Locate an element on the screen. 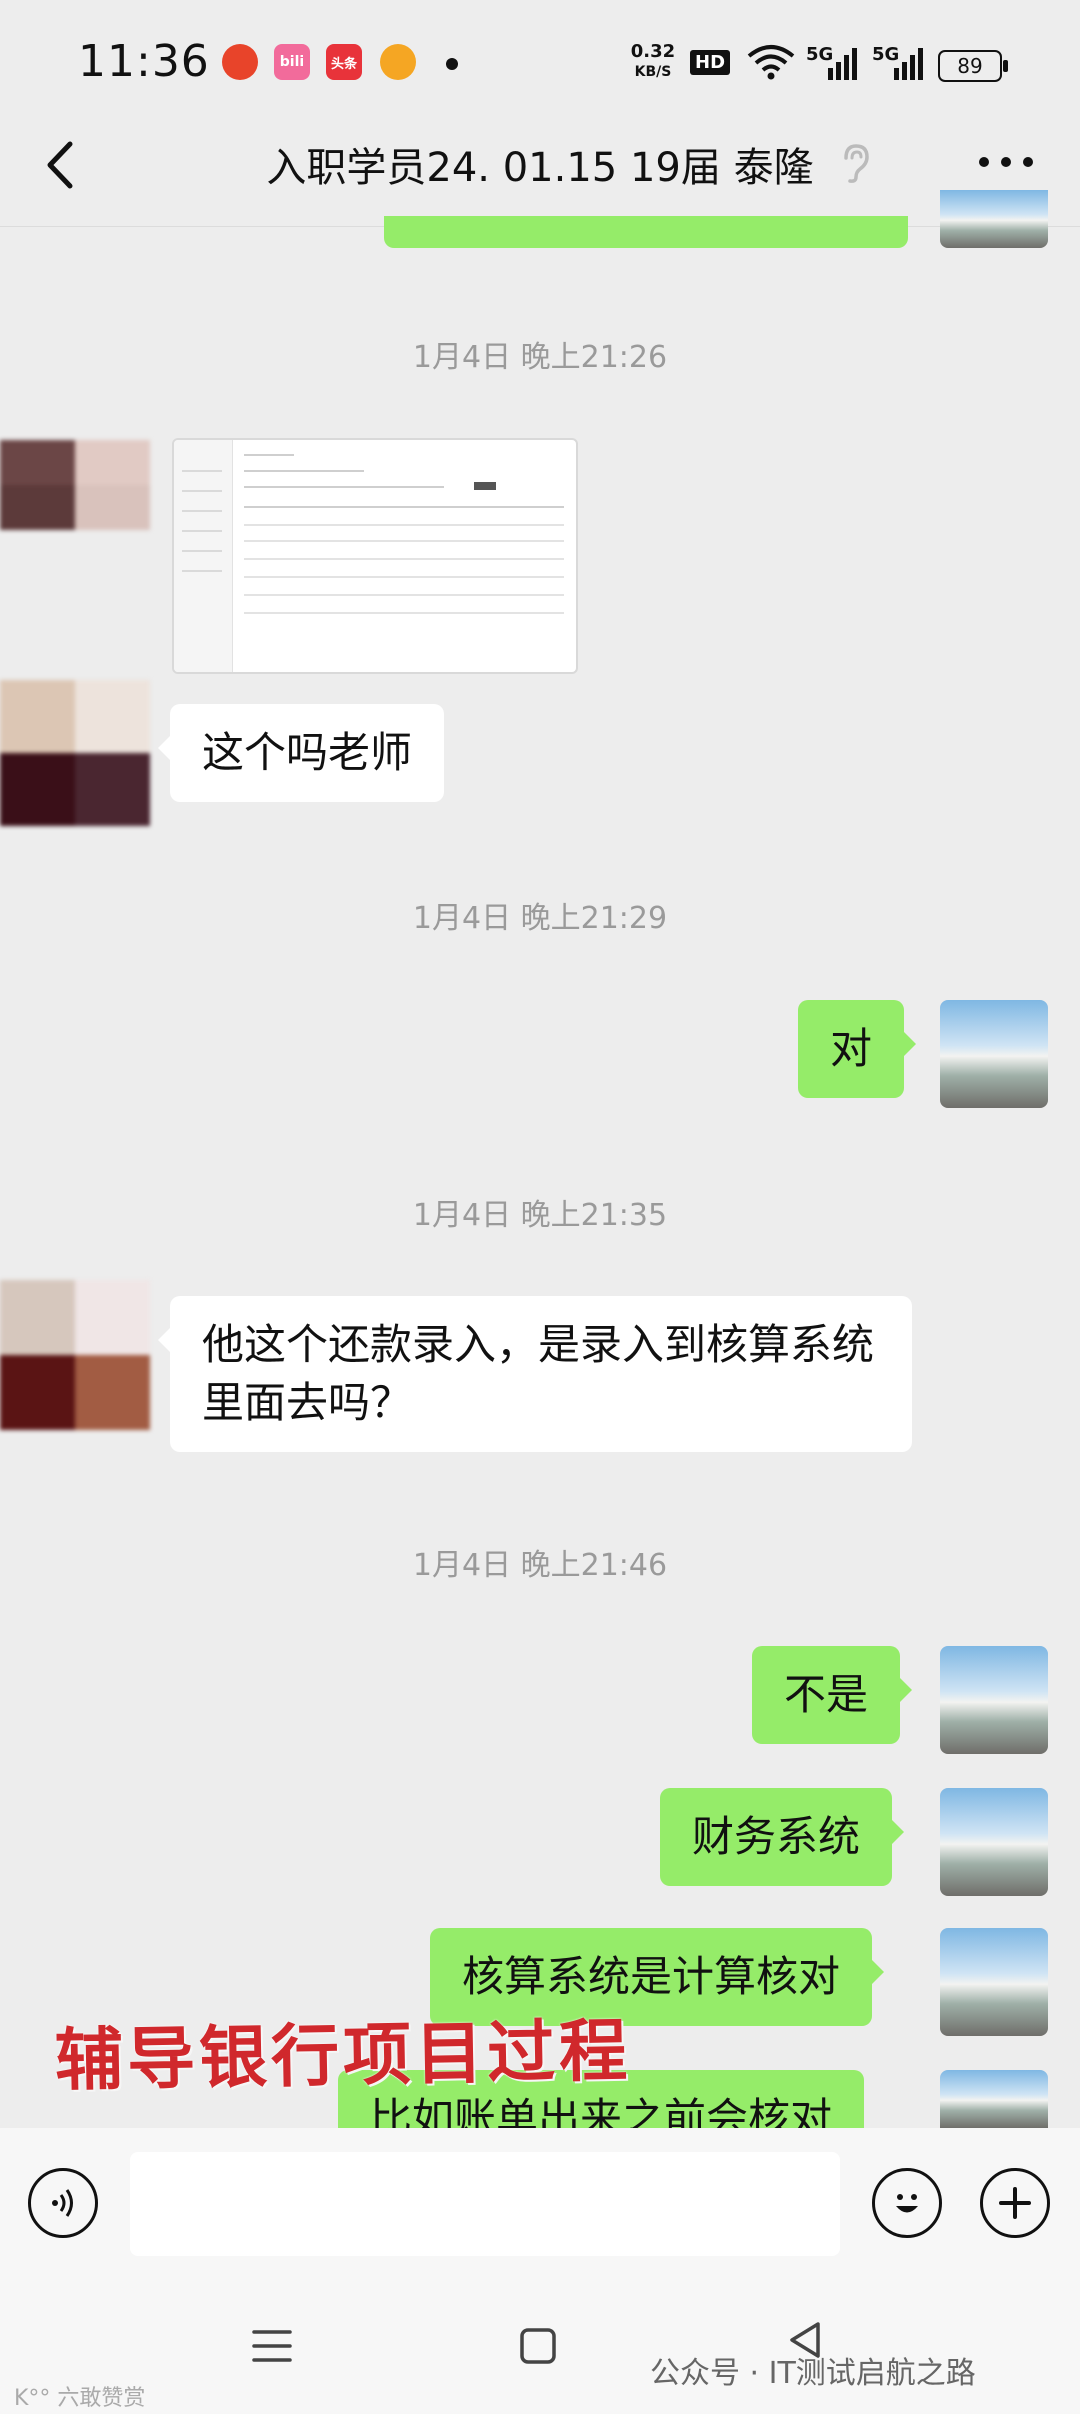 The width and height of the screenshot is (1080, 2414). message-bubble-partial is located at coordinates (646, 232).